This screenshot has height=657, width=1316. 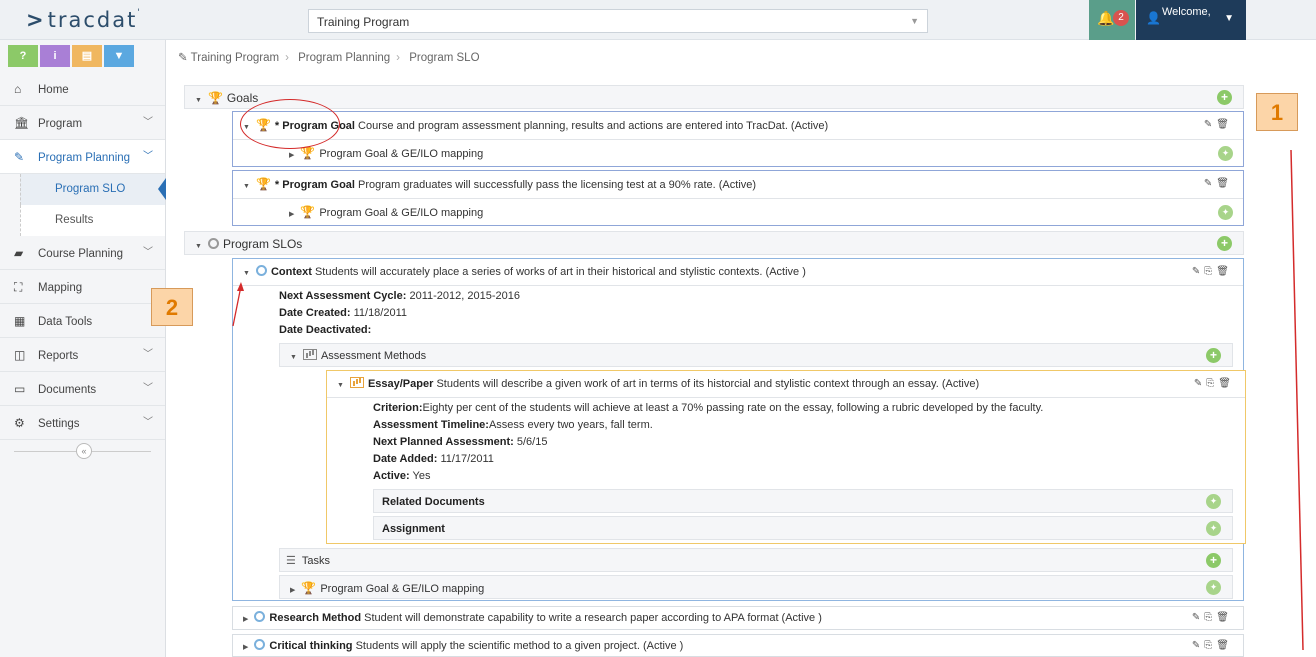 I want to click on sidebar-item-course-planning: ▰ Course Planning ﹀, so click(x=82, y=253).